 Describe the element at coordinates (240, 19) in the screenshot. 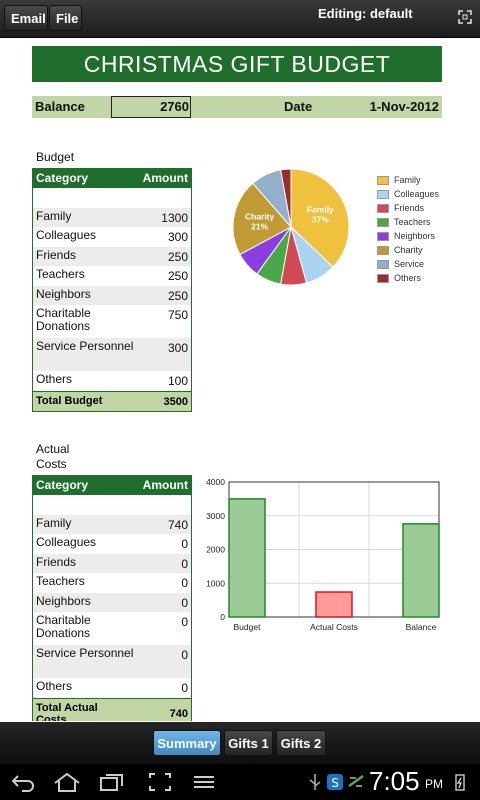

I see `top-toolbar: Email File Editing: default` at that location.